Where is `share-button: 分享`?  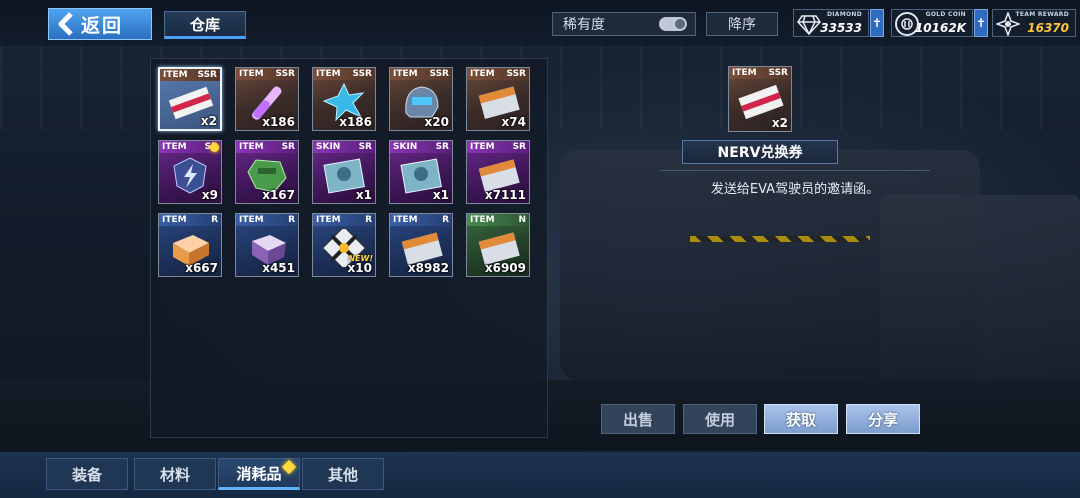 share-button: 分享 is located at coordinates (883, 419).